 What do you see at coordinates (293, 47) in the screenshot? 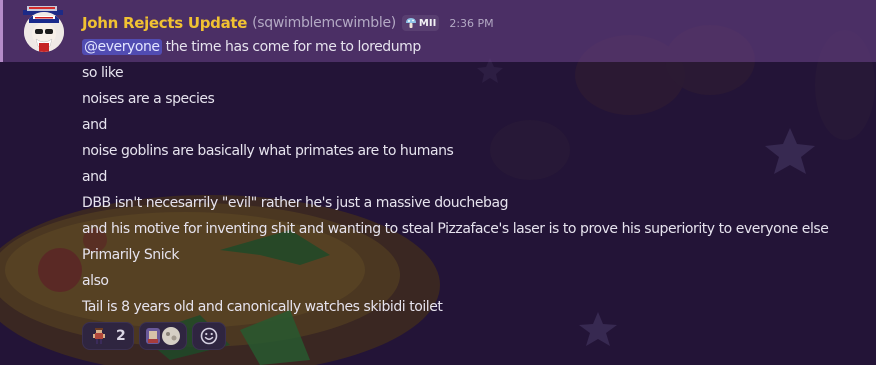
I see `message-line-text: the time has come for me to loredump` at bounding box center [293, 47].